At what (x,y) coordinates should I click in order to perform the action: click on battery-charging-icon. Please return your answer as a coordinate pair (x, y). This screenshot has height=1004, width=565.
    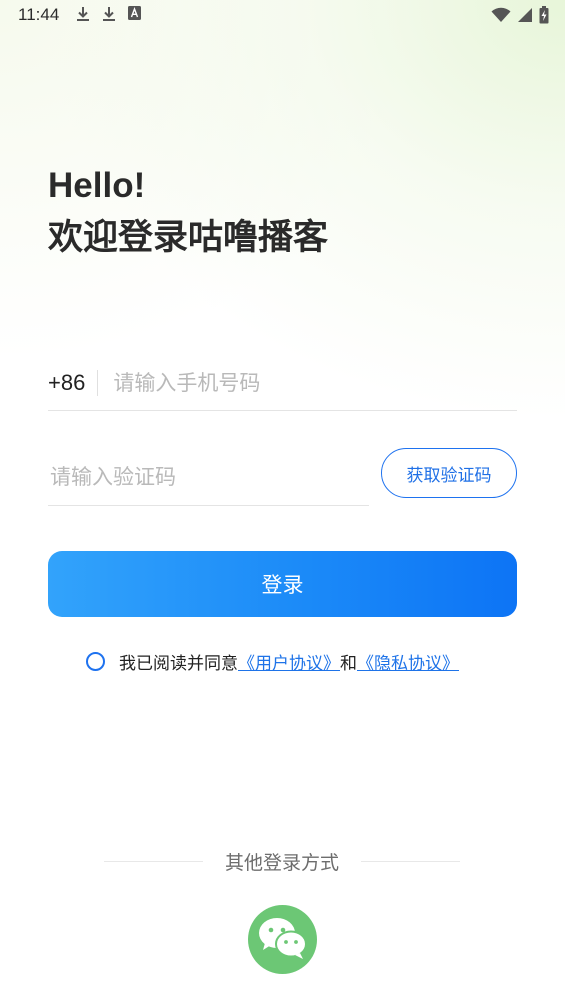
    Looking at the image, I should click on (544, 17).